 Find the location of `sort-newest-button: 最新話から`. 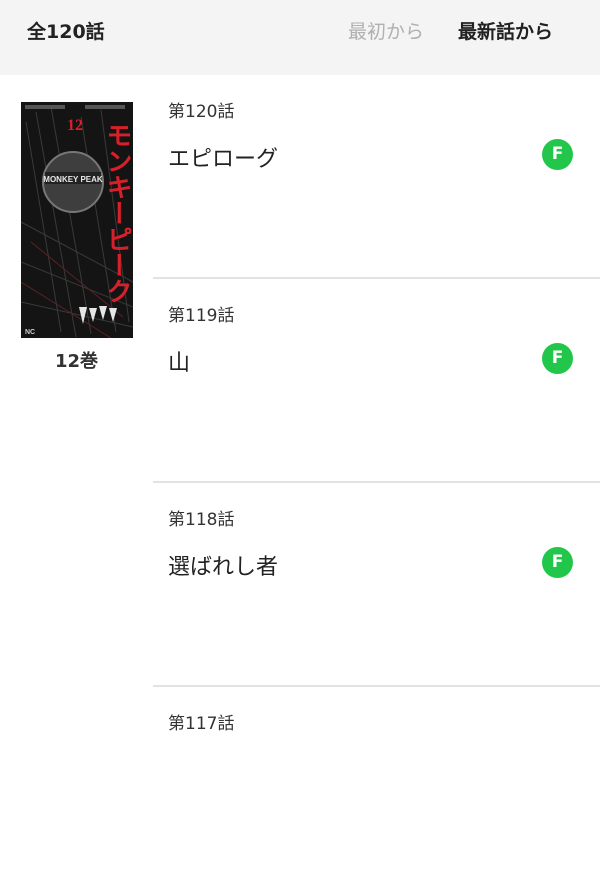

sort-newest-button: 最新話から is located at coordinates (505, 30).